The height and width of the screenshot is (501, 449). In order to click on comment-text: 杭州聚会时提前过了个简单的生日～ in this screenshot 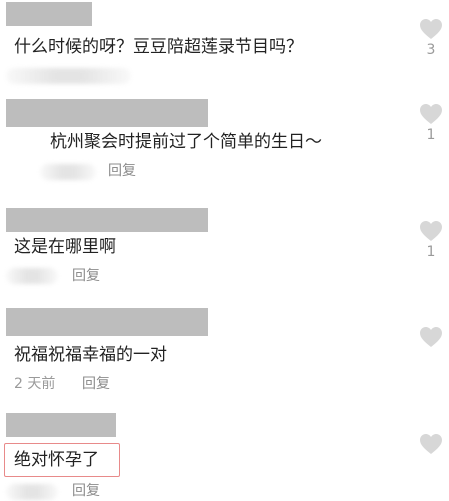, I will do `click(186, 142)`.